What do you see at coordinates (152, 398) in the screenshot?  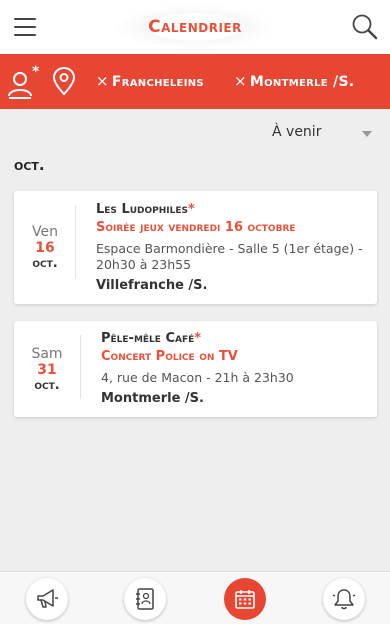 I see `event-city: Montmerle /S.` at bounding box center [152, 398].